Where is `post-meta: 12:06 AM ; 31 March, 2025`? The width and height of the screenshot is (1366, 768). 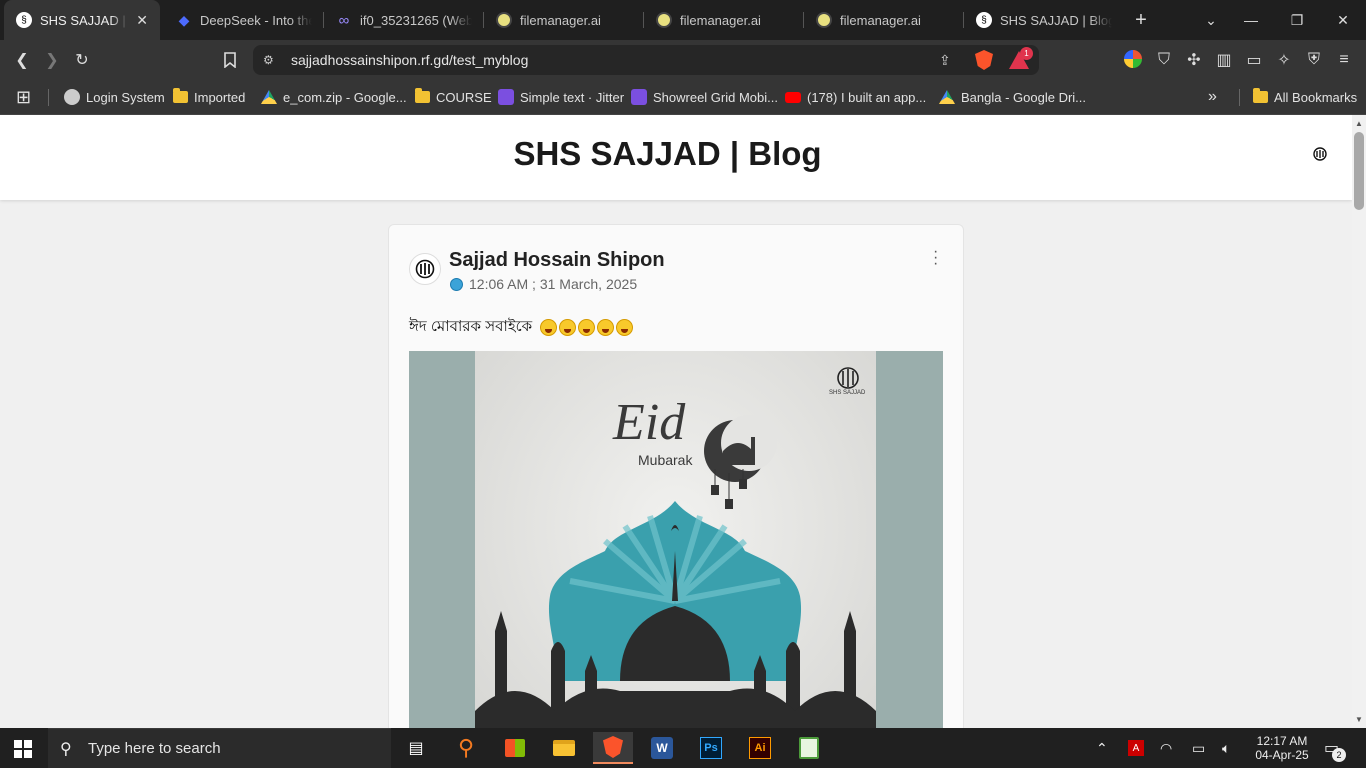 post-meta: 12:06 AM ; 31 March, 2025 is located at coordinates (543, 284).